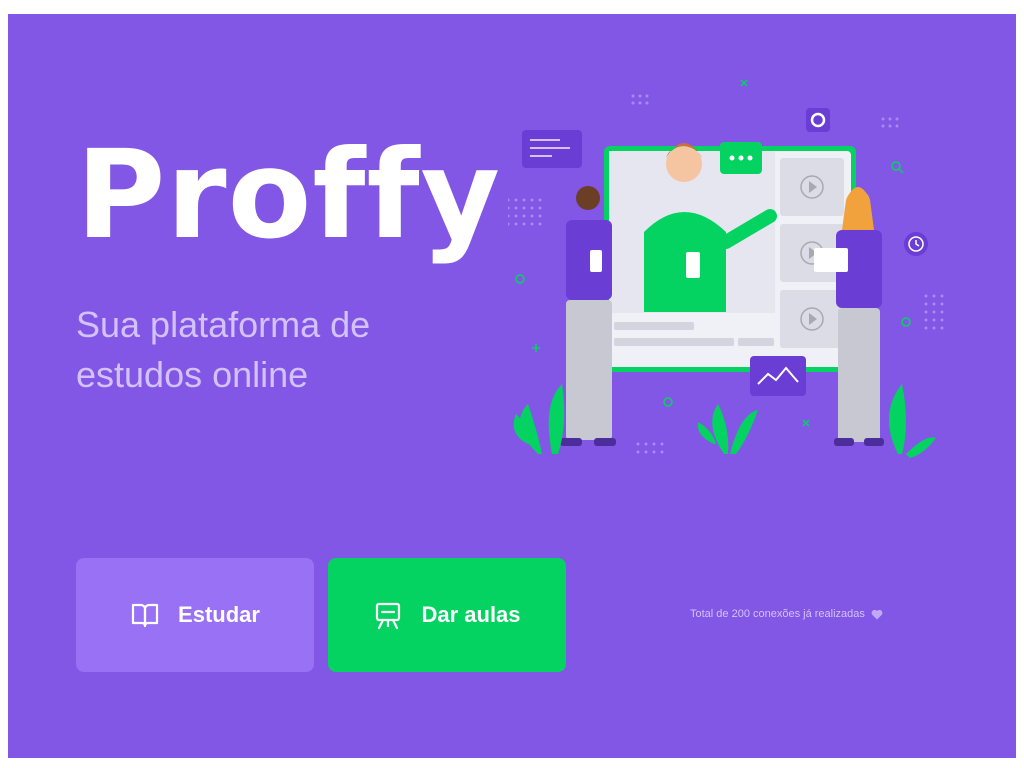 This screenshot has height=768, width=1024. What do you see at coordinates (145, 615) in the screenshot?
I see `book-open-icon` at bounding box center [145, 615].